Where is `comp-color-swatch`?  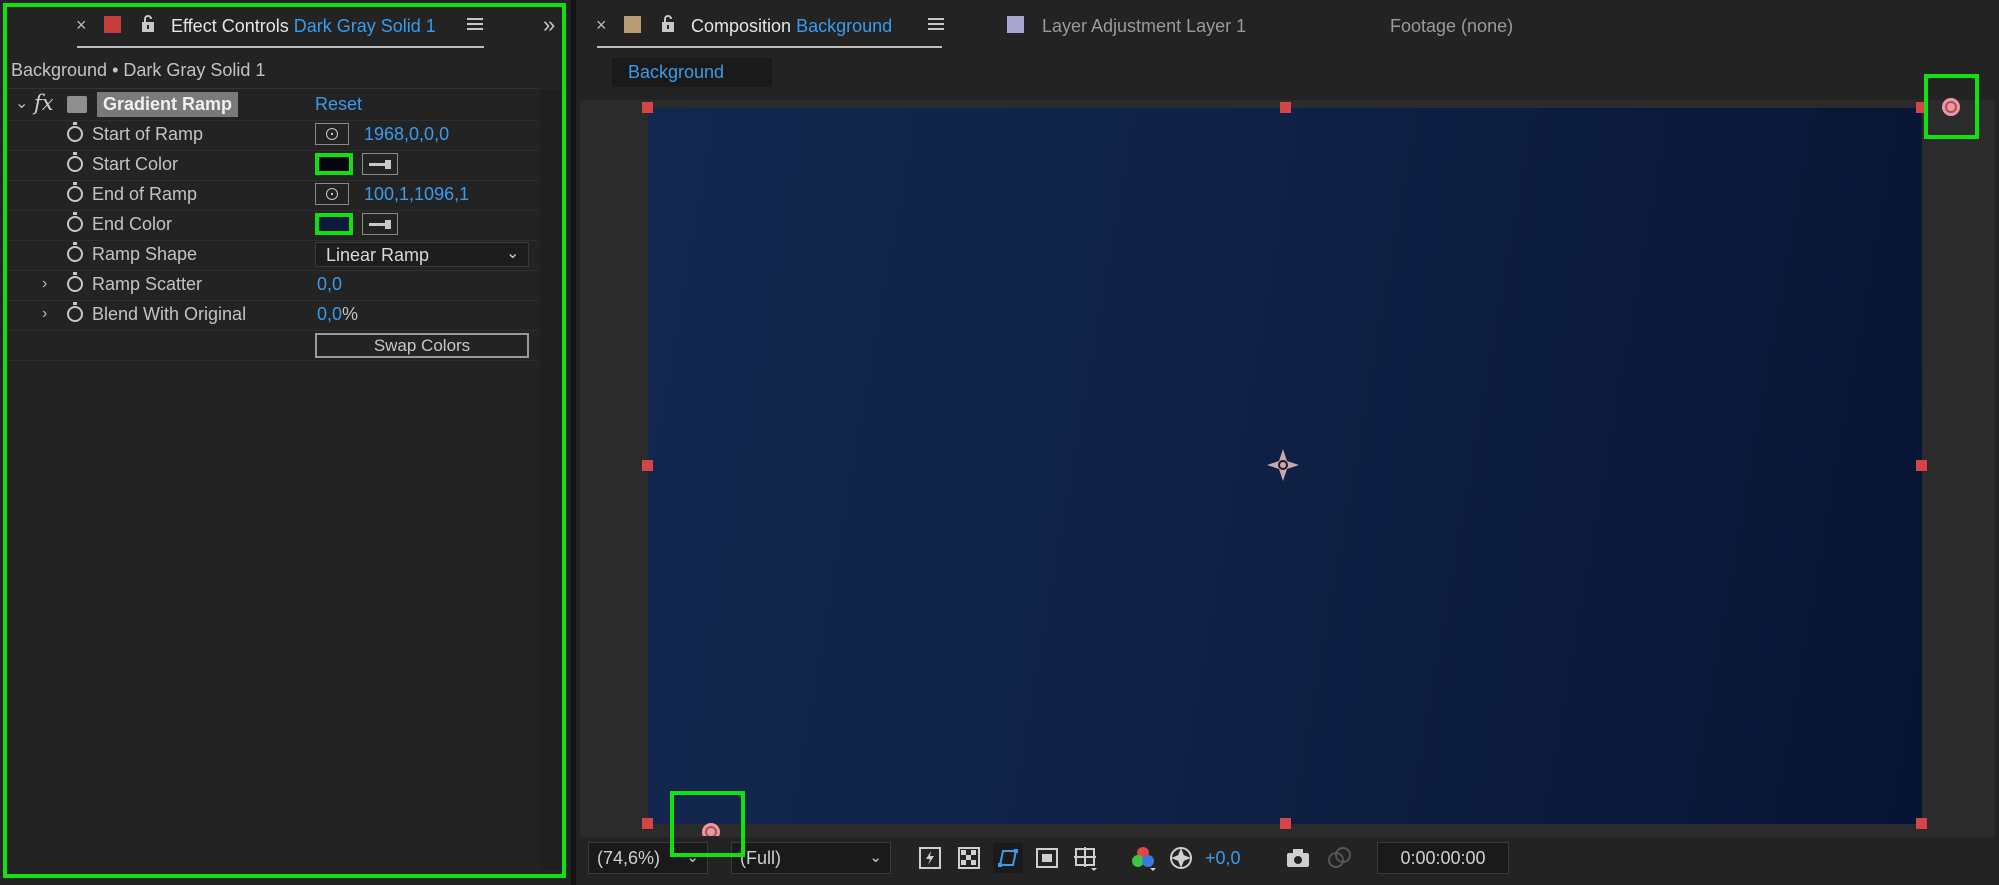
comp-color-swatch is located at coordinates (632, 24).